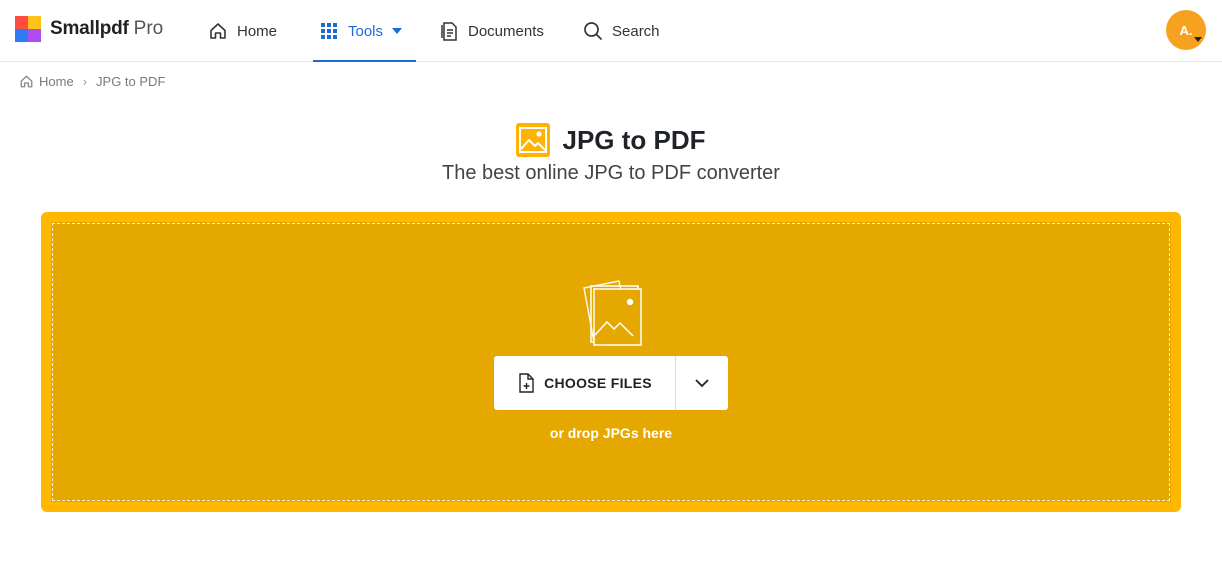  I want to click on smallpdf-logo: Smallpdf Pro, so click(89, 29).